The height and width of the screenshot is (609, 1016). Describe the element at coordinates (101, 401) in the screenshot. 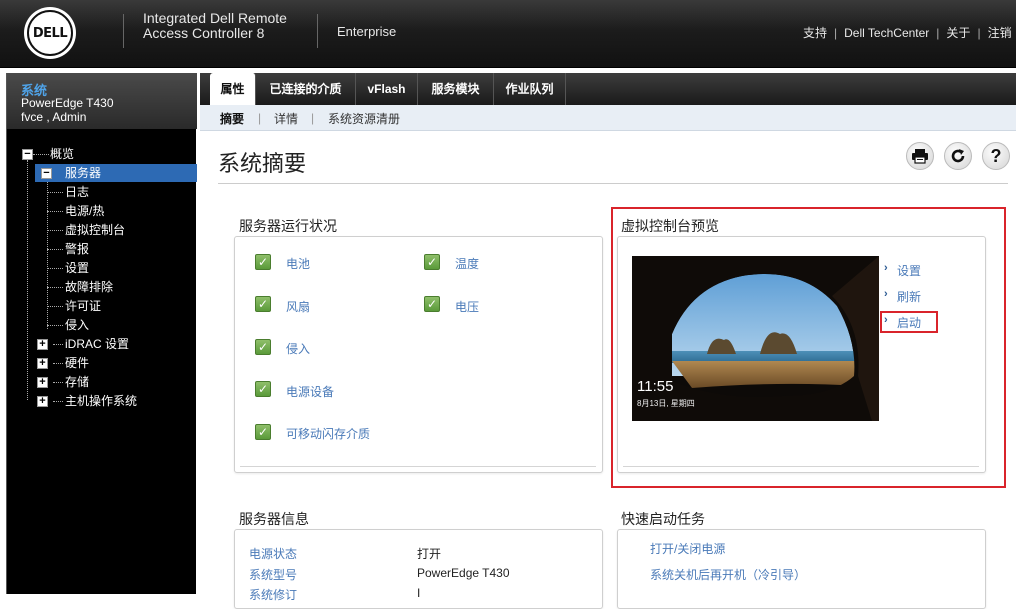

I see `tree-item-host-os: 主机操作系统` at that location.